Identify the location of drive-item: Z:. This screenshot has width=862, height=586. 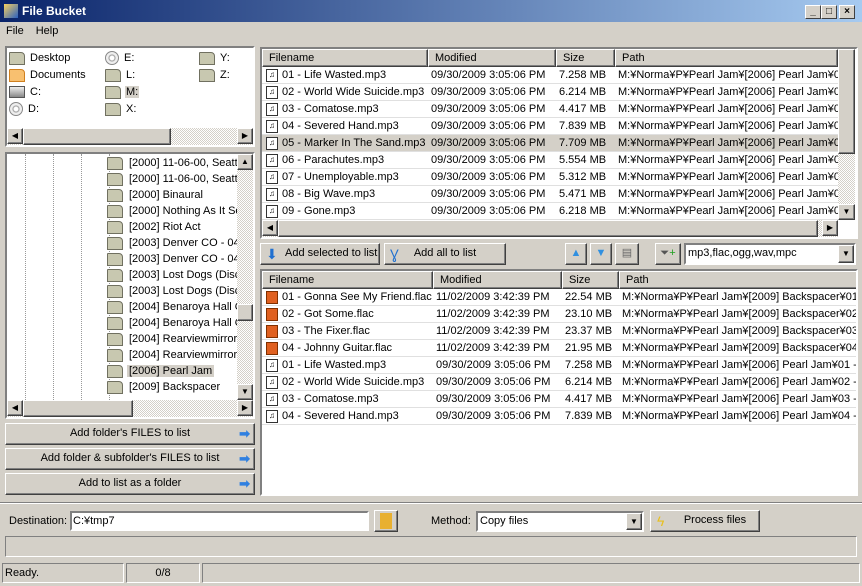
(215, 75).